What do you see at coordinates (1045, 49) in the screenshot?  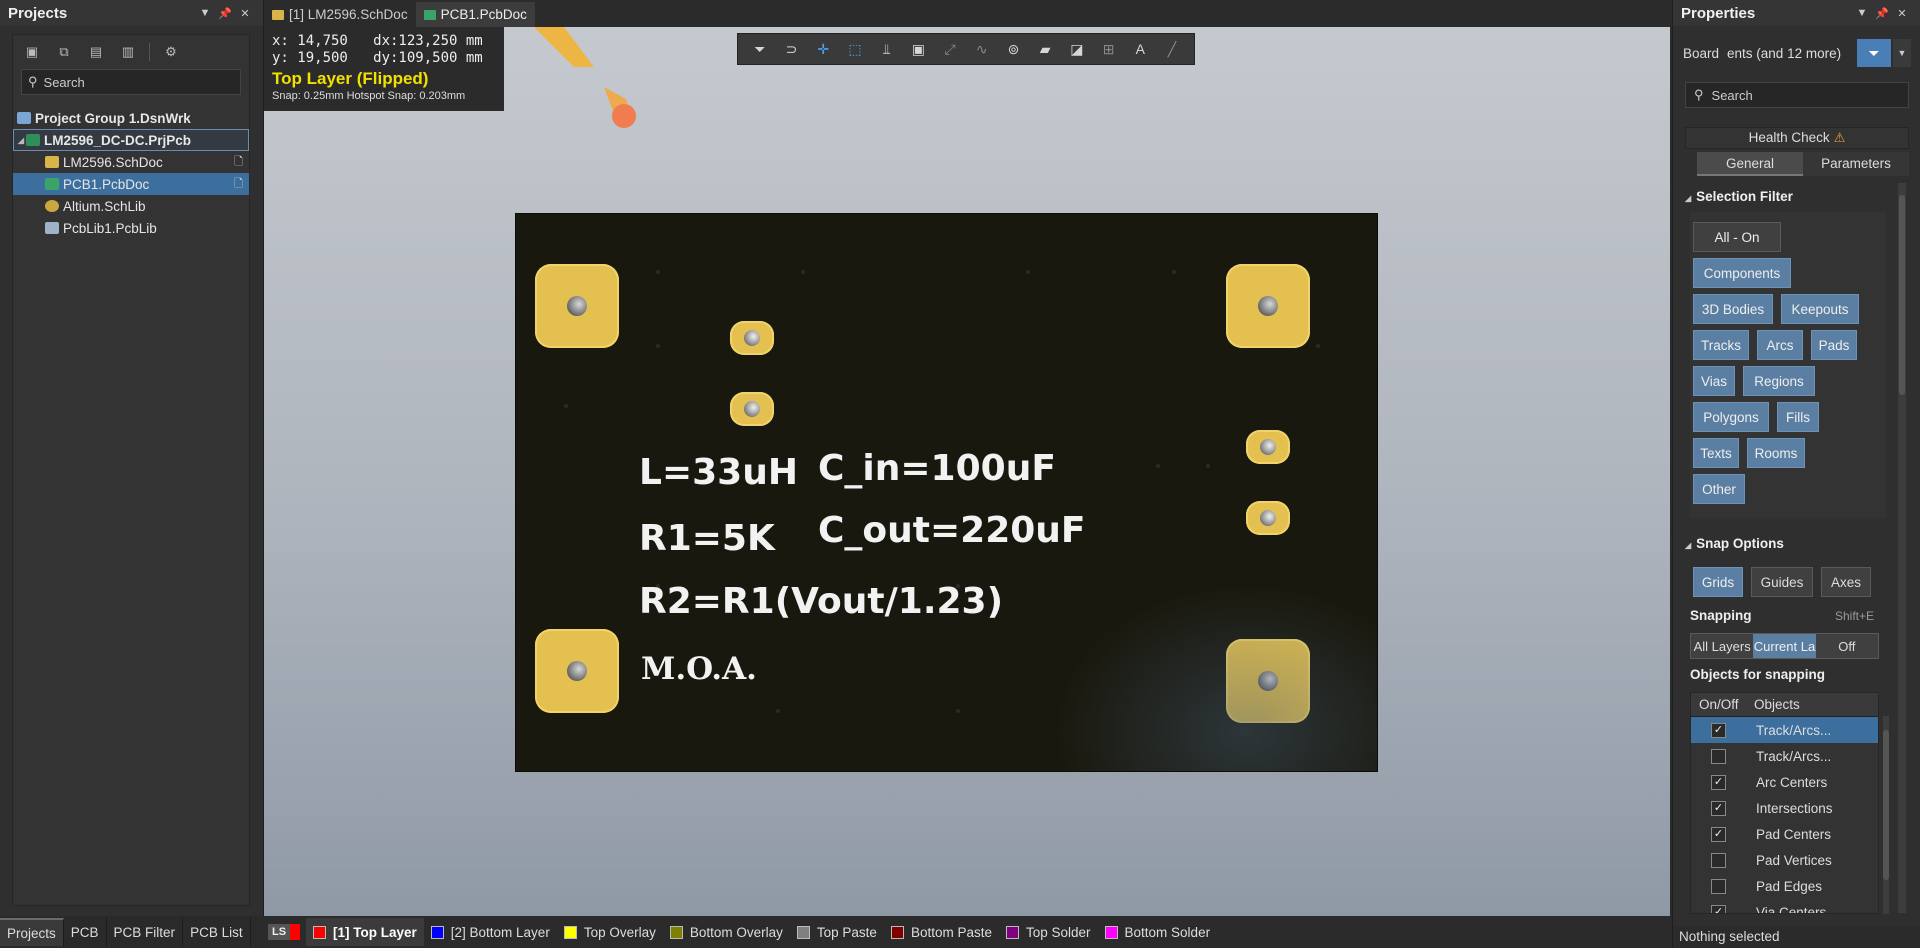 I see `polygon-icon: ▰` at bounding box center [1045, 49].